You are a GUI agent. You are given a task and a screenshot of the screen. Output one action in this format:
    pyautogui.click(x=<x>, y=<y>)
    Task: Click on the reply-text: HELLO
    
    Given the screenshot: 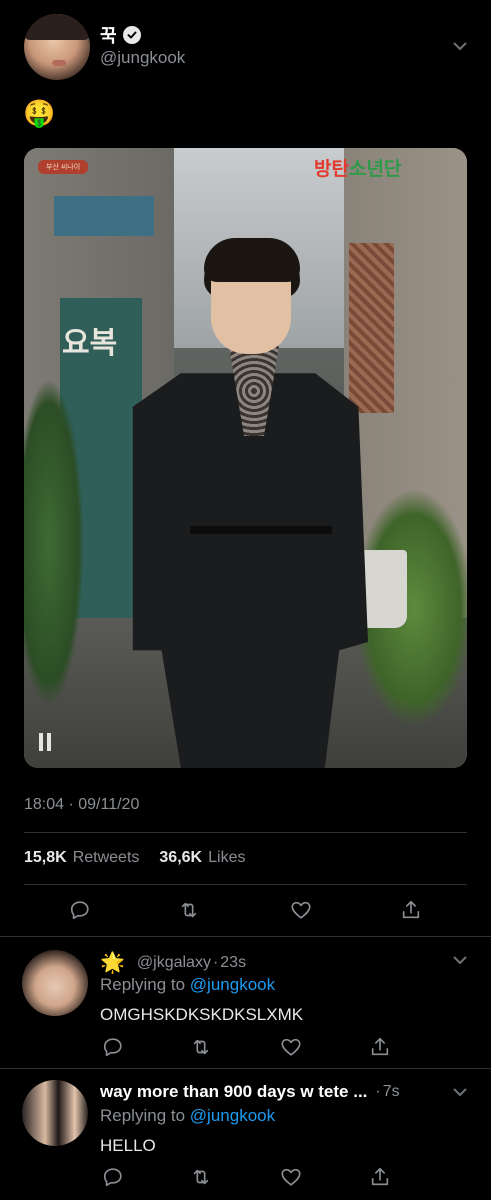 What is the action you would take?
    pyautogui.click(x=128, y=1145)
    